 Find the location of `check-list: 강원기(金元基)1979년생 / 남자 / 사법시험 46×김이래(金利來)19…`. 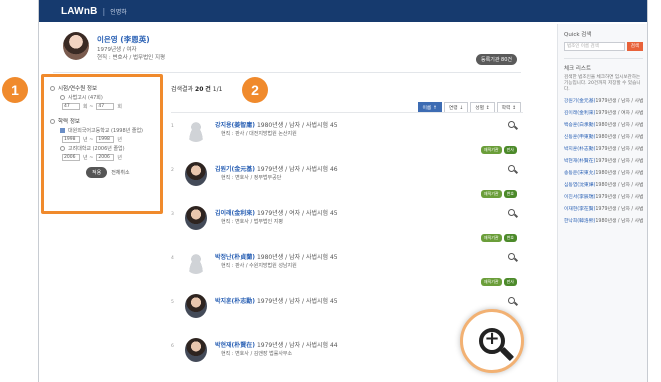

check-list: 강원기(金元基)1979년생 / 남자 / 사법시험 46×김이래(金利來)19… is located at coordinates (603, 162).